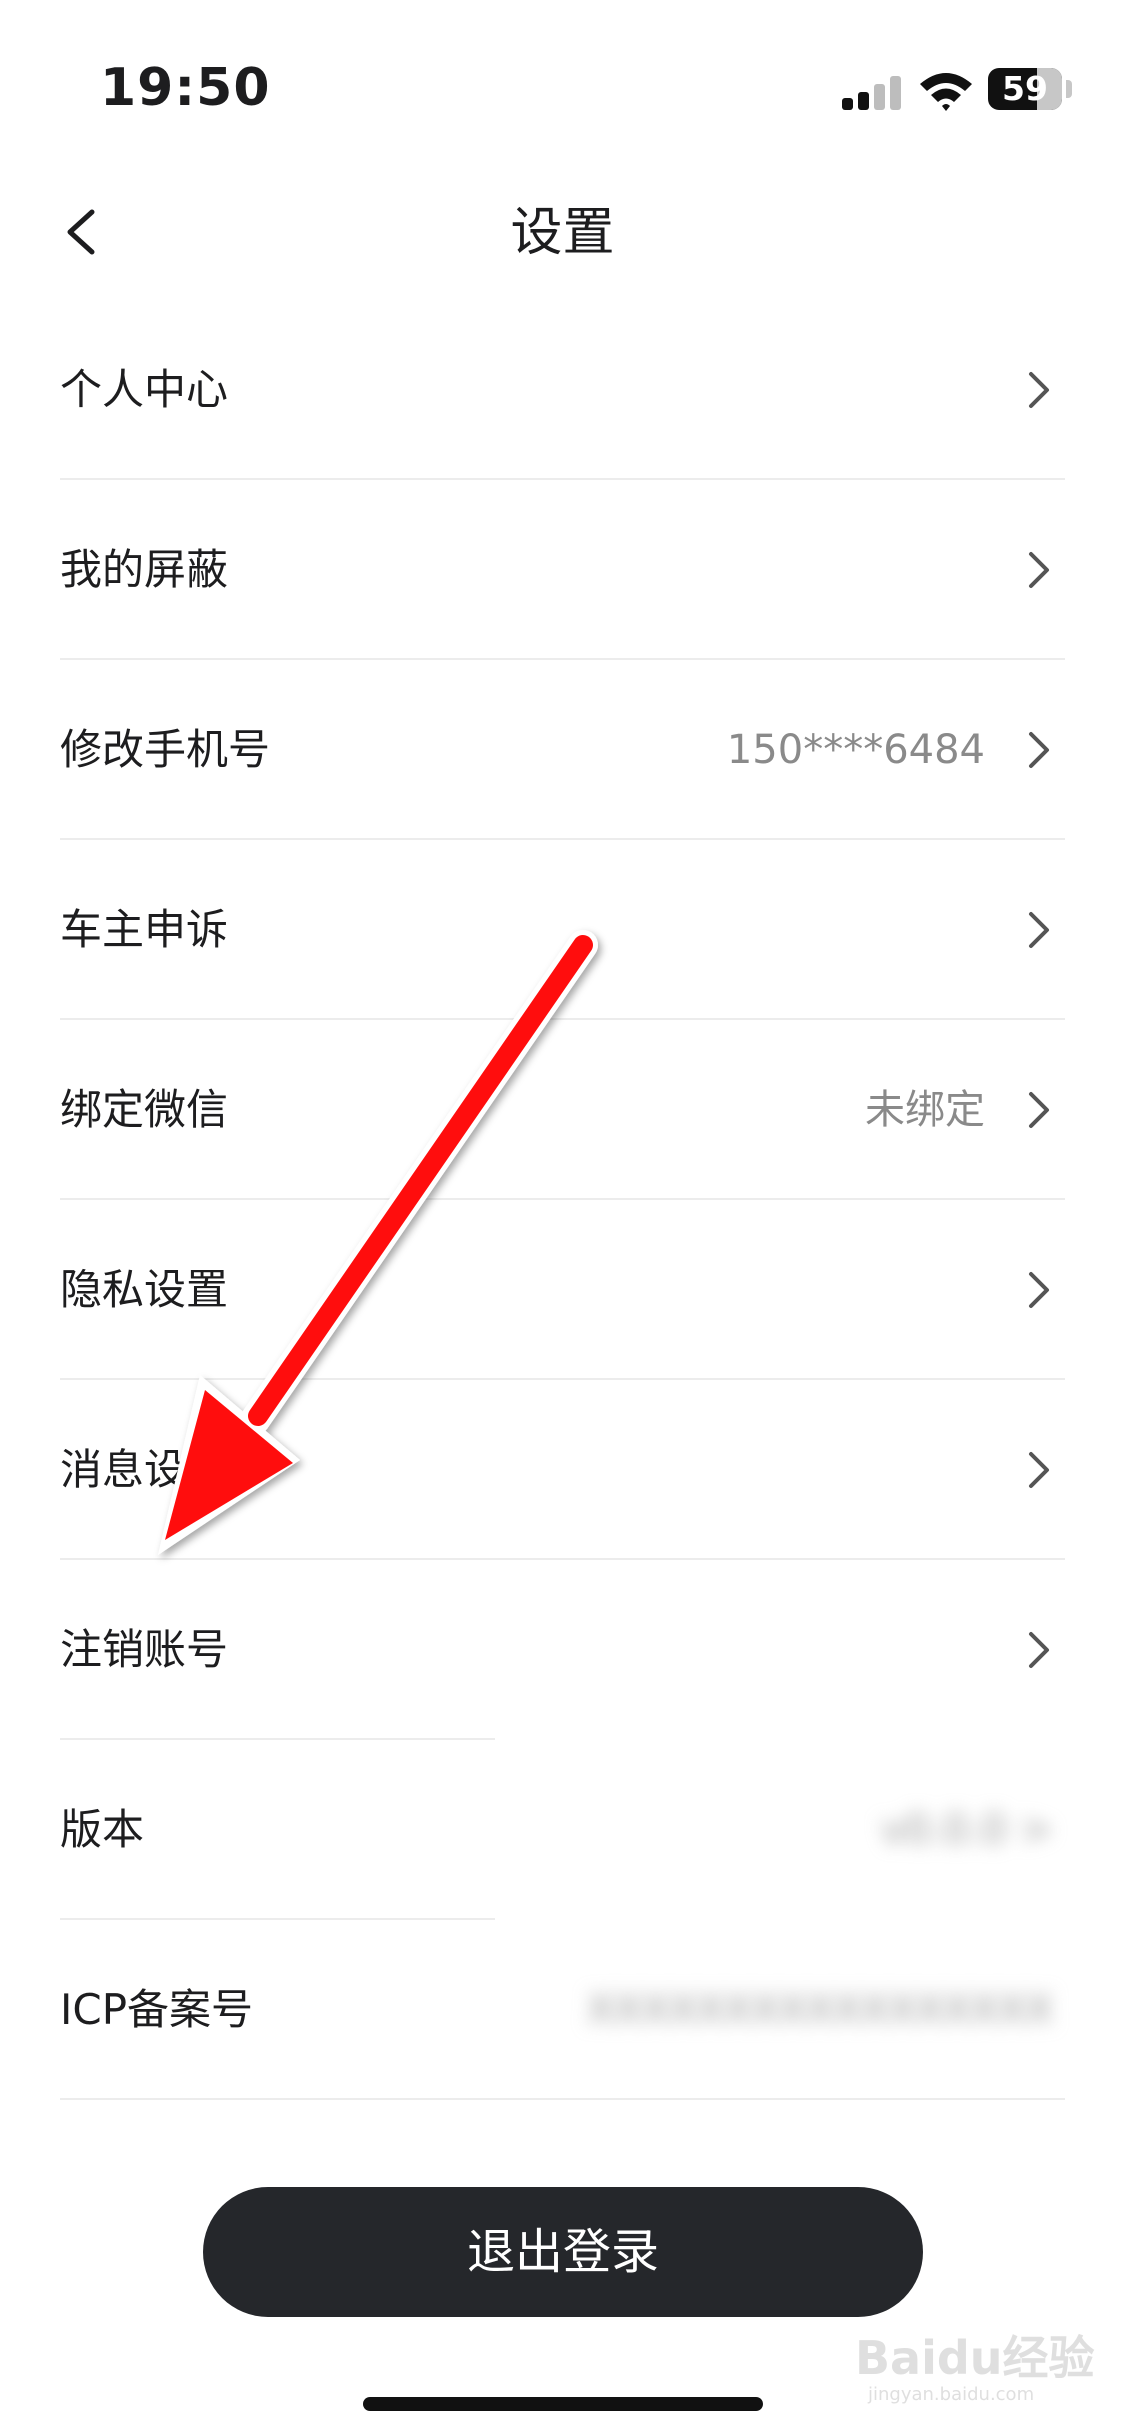 The image size is (1125, 2436). I want to click on row-label: 隐私设置, so click(144, 1289).